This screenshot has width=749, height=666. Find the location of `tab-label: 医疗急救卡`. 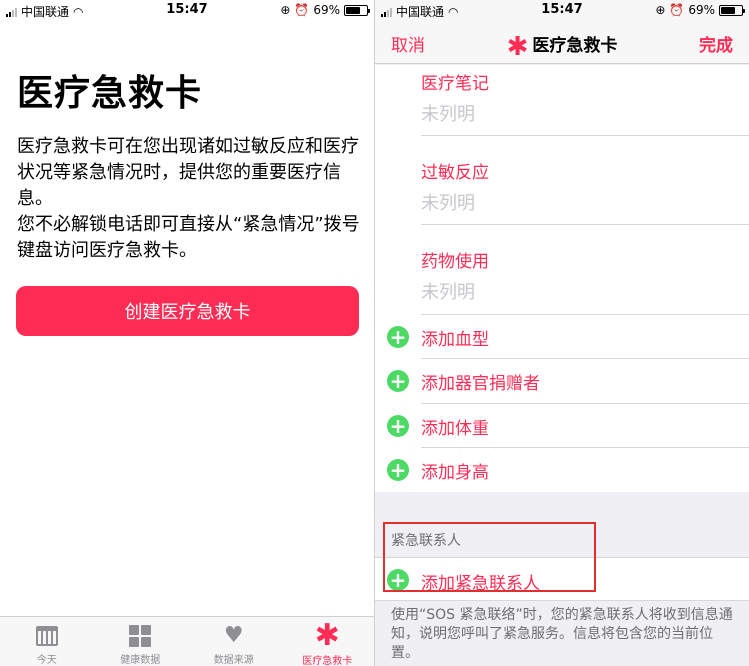

tab-label: 医疗急救卡 is located at coordinates (327, 661).